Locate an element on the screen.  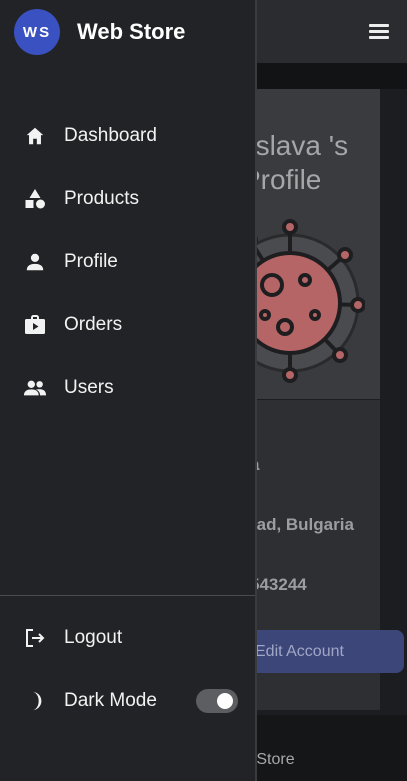
info-phone: 543244 is located at coordinates (278, 584).